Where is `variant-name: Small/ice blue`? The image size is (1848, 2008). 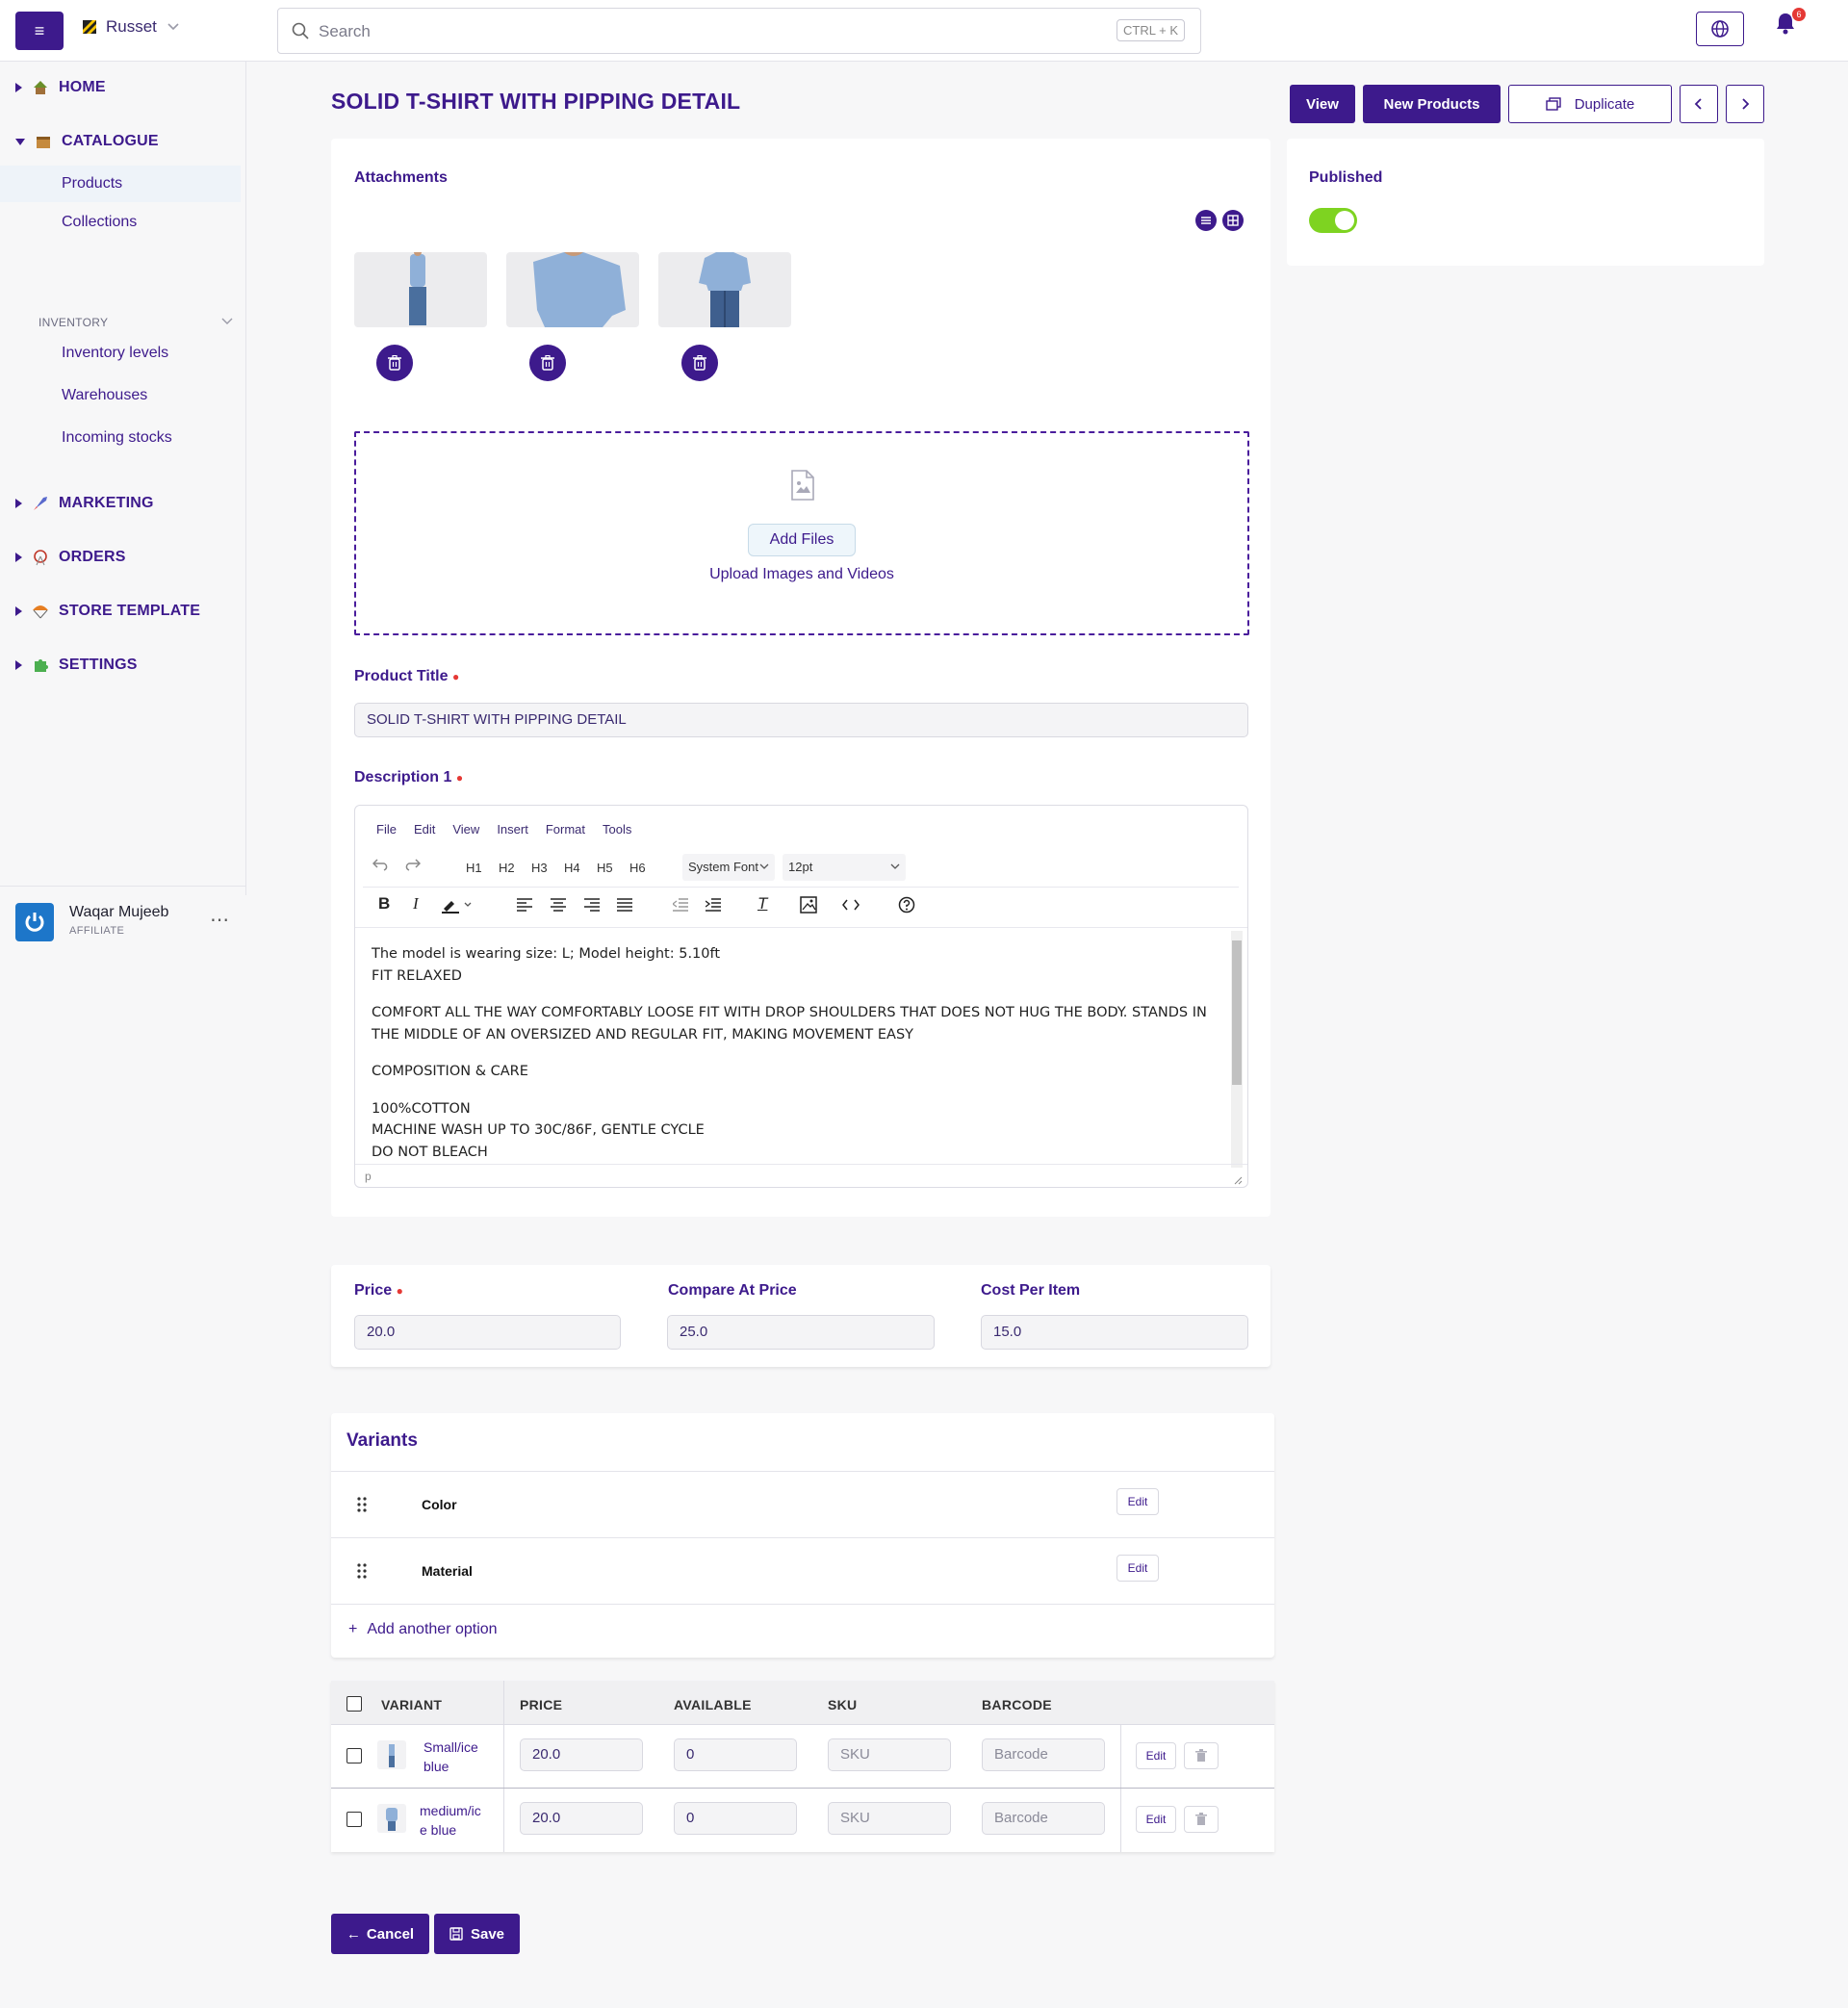
variant-name: Small/ice blue is located at coordinates (451, 1757).